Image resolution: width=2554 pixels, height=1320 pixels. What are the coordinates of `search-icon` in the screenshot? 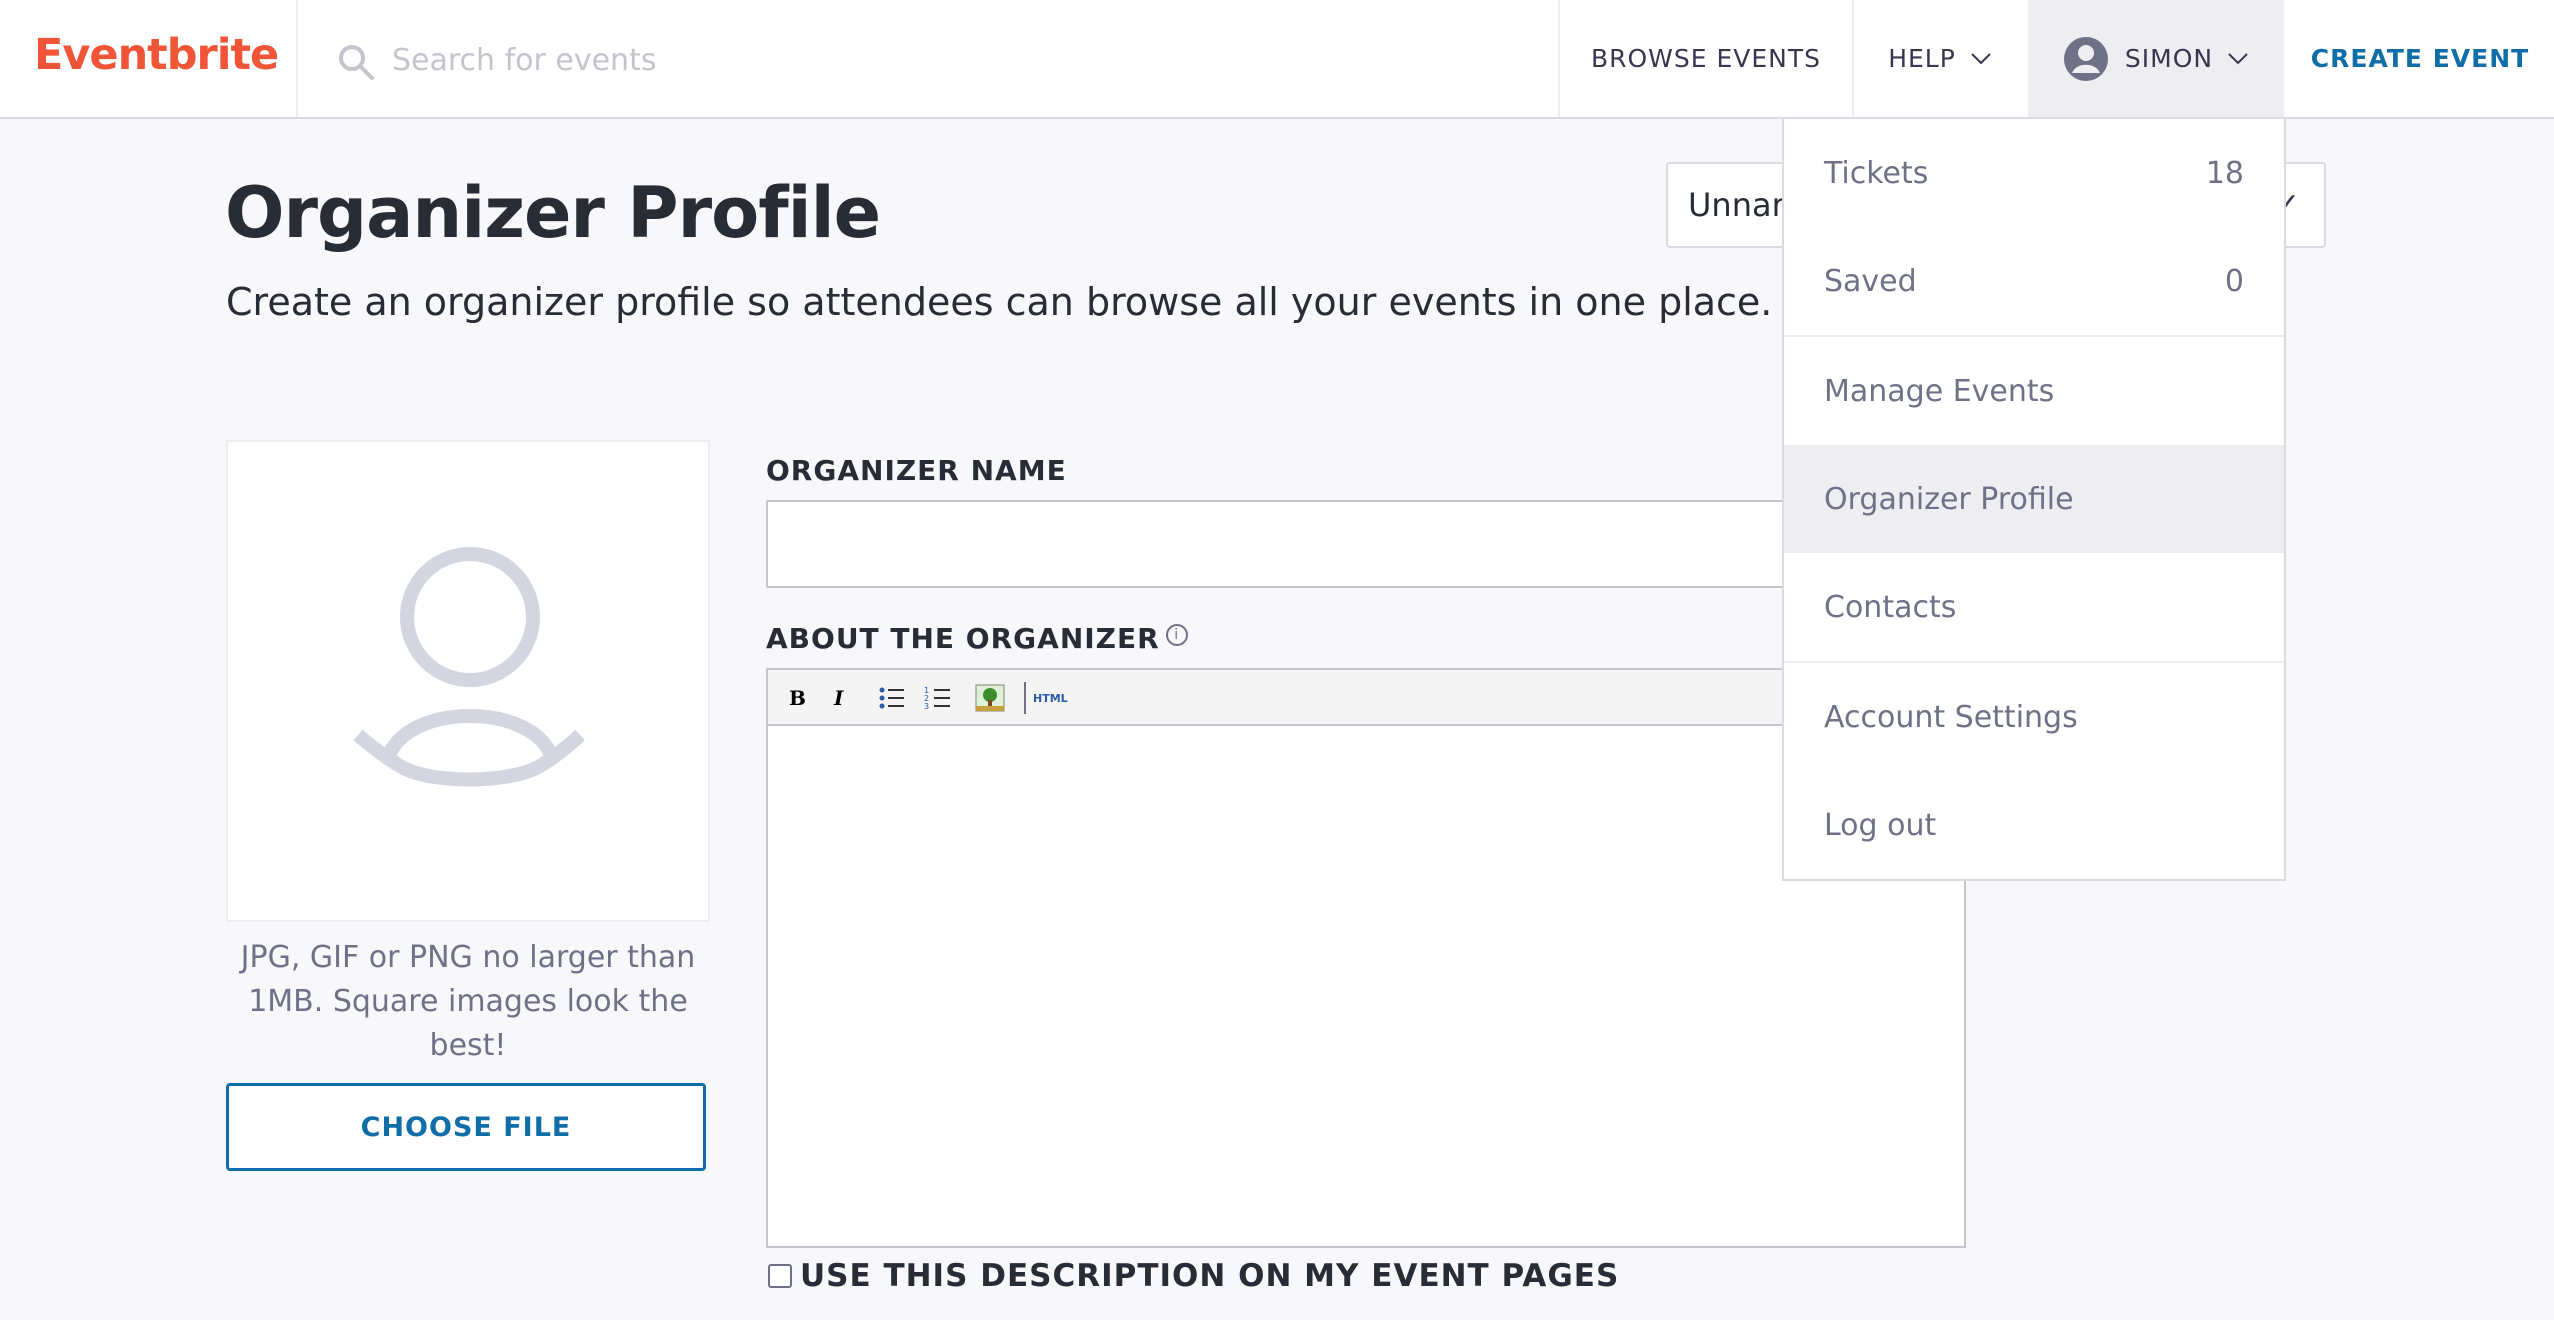 It's located at (356, 62).